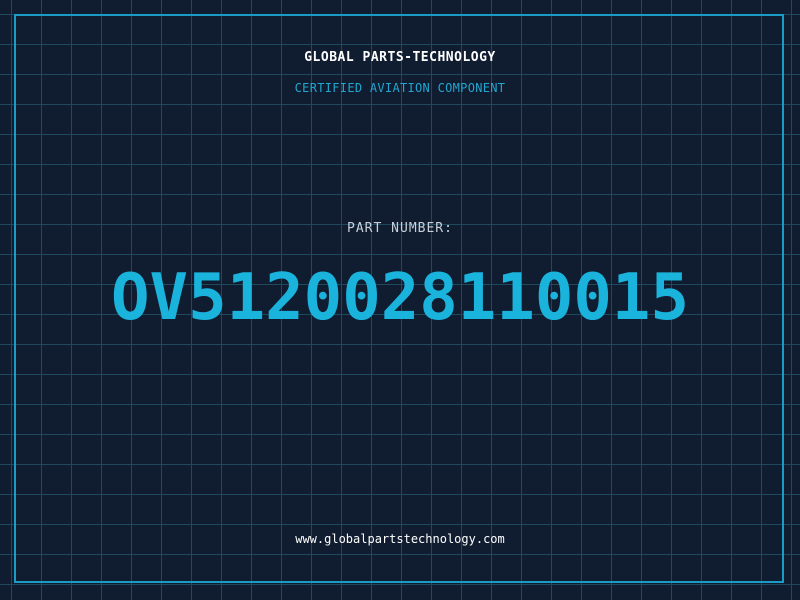 The image size is (800, 600). I want to click on website-url: www.globalpartstechnology.com, so click(400, 539).